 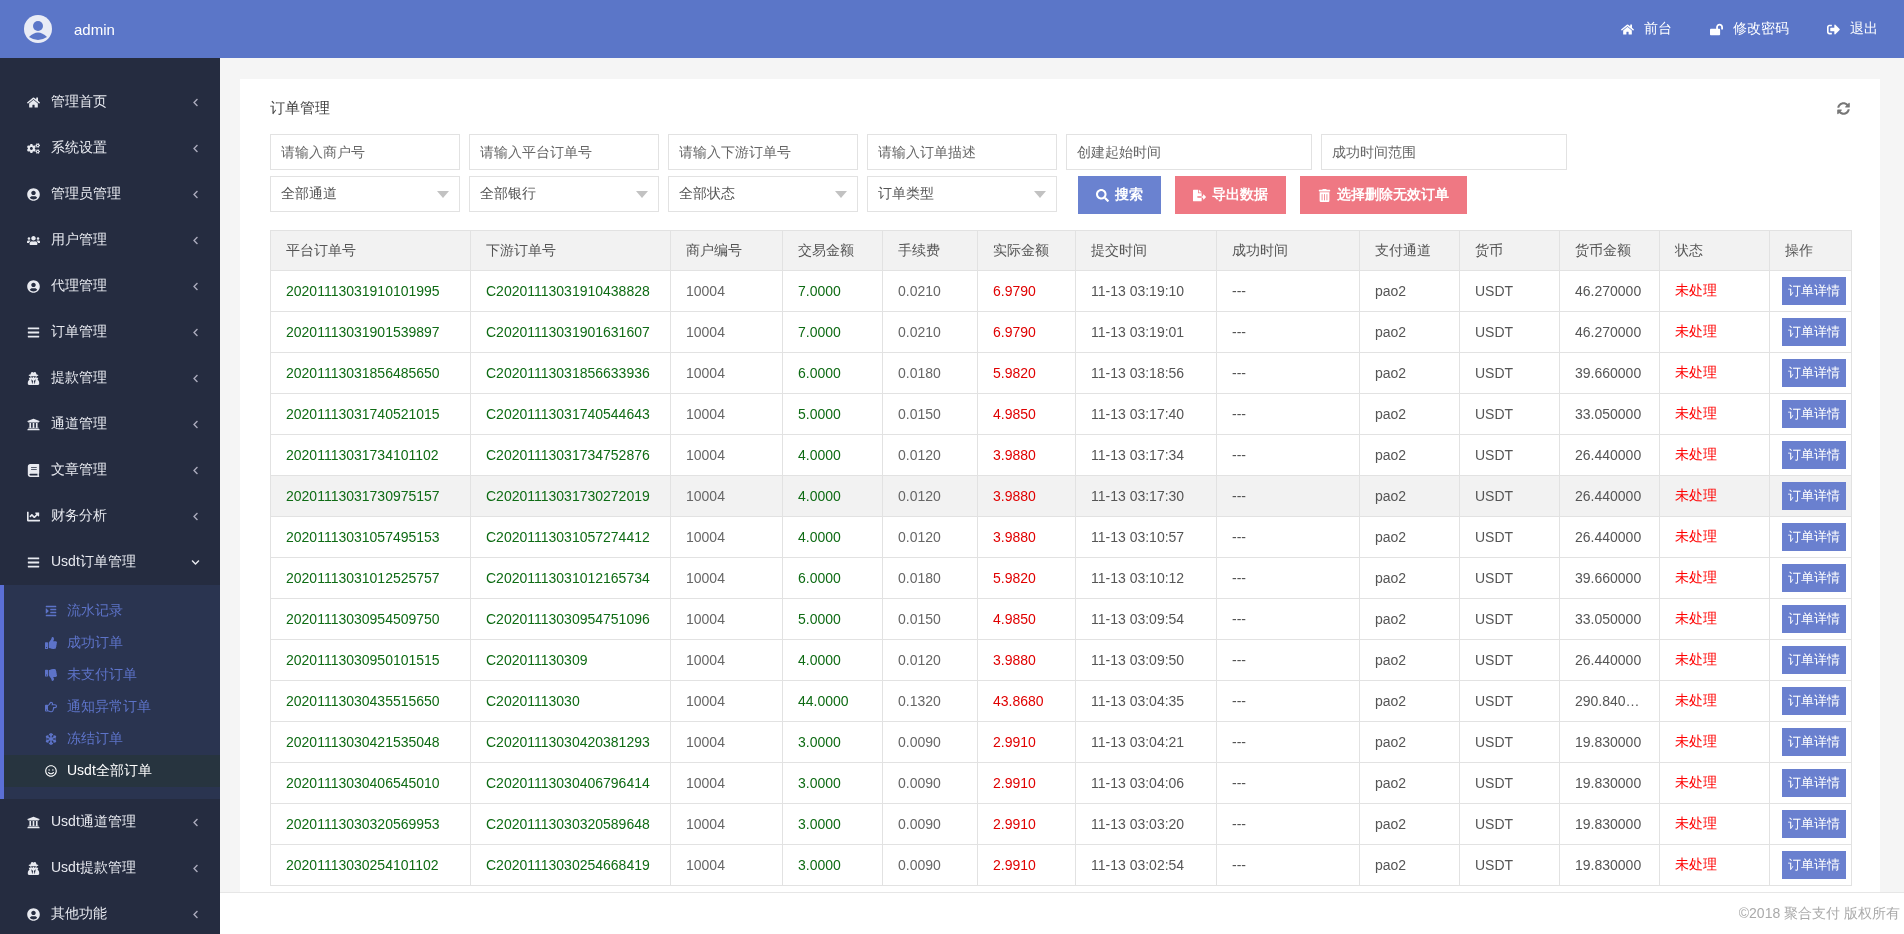 I want to click on table-cell: 43.8680, so click(x=1026, y=701).